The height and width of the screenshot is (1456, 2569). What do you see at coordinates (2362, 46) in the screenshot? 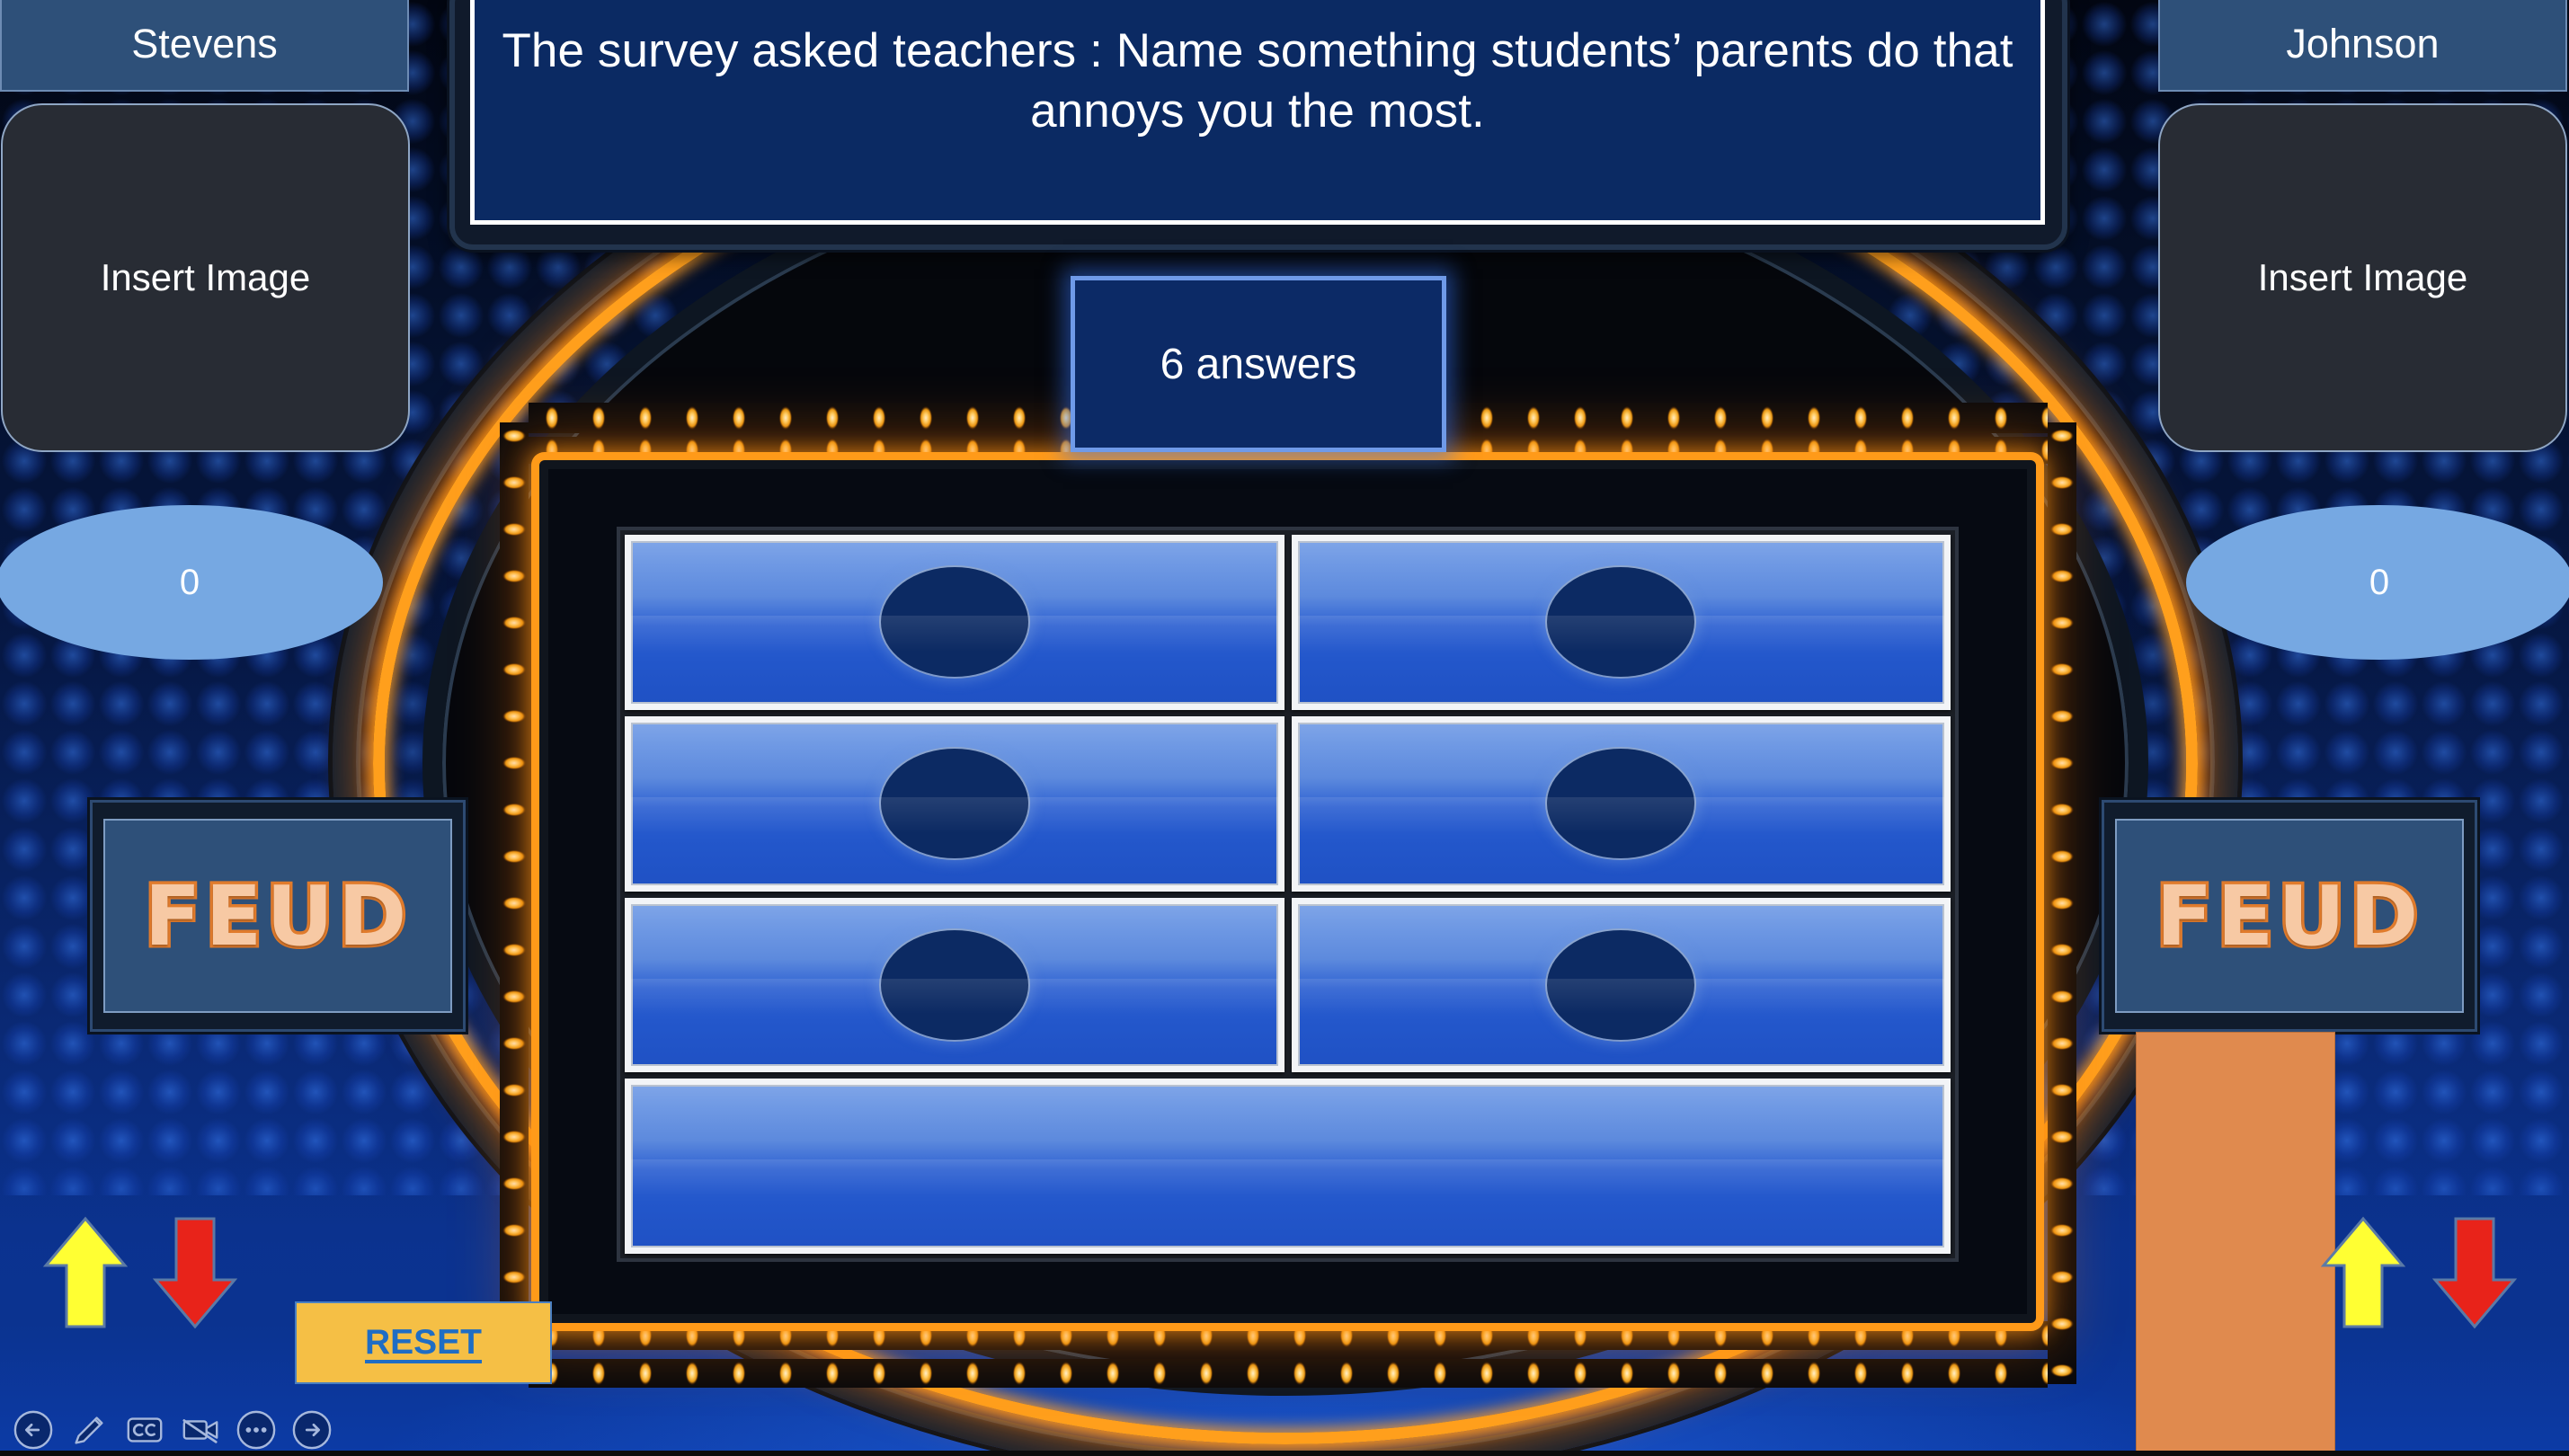
I see `team-name-right: Johnson` at bounding box center [2362, 46].